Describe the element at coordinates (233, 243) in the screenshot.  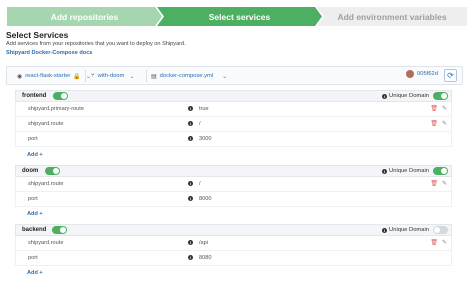
I see `table-row: shipyard.route i /api 🗑 ✎` at that location.